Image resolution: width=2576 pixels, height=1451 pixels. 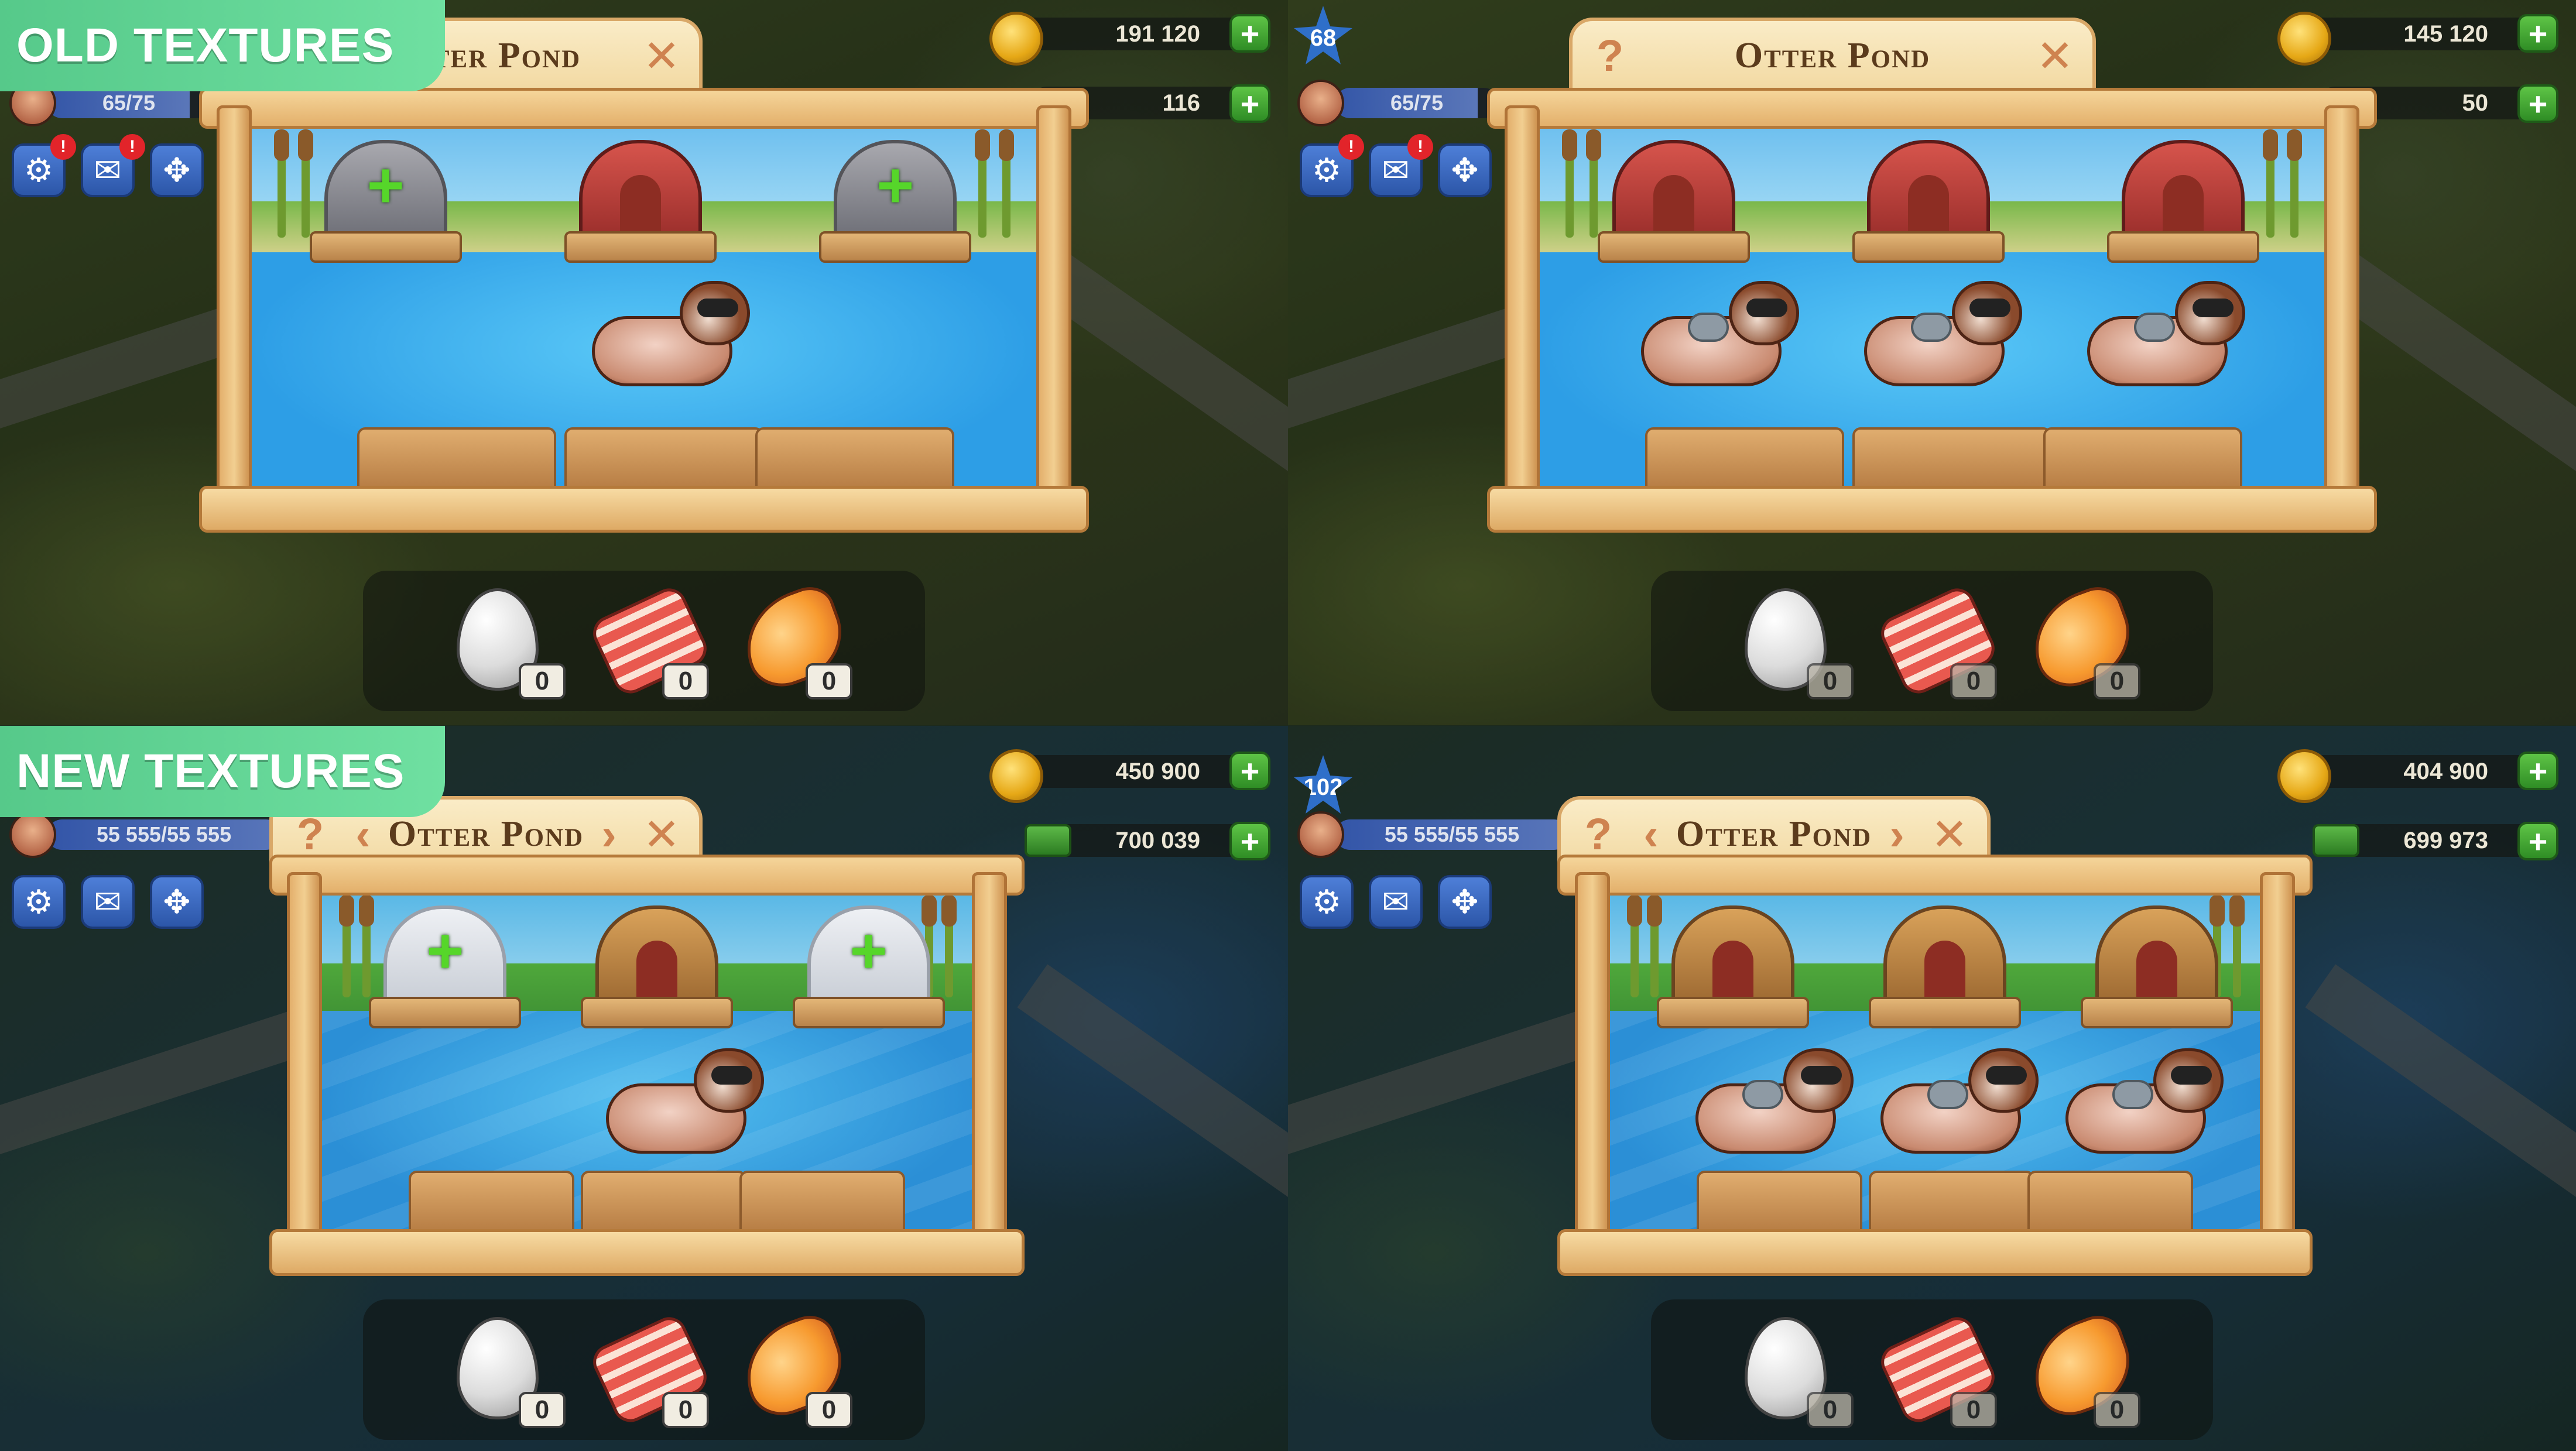 I want to click on add-house-plus-icon: +, so click(x=868, y=951).